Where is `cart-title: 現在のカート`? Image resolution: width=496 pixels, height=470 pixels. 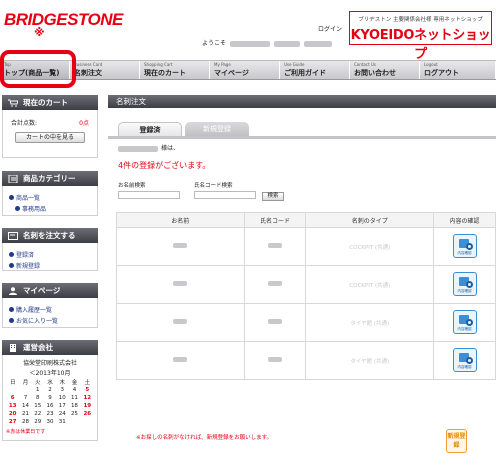
cart-title: 現在のカート is located at coordinates (45, 102).